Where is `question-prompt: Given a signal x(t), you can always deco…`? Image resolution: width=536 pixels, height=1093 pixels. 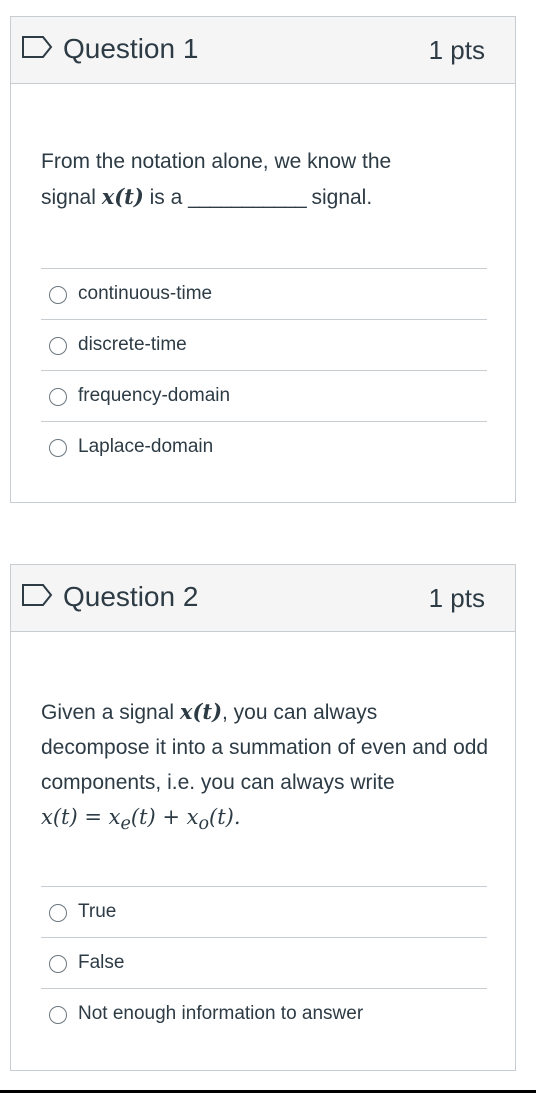
question-prompt: Given a signal x(t), you can always deco… is located at coordinates (266, 768).